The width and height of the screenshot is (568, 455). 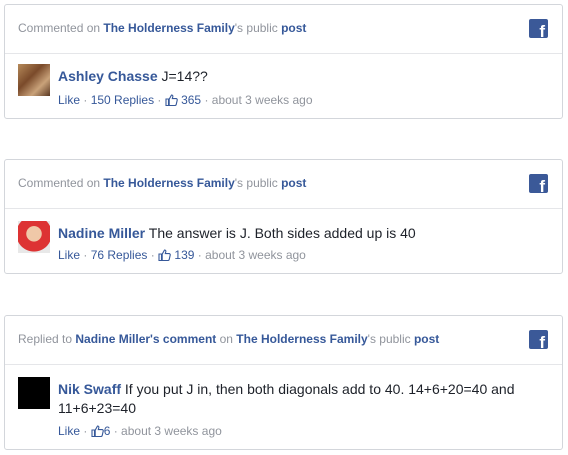 What do you see at coordinates (145, 339) in the screenshot?
I see `comment-link: Nadine Miller's comment` at bounding box center [145, 339].